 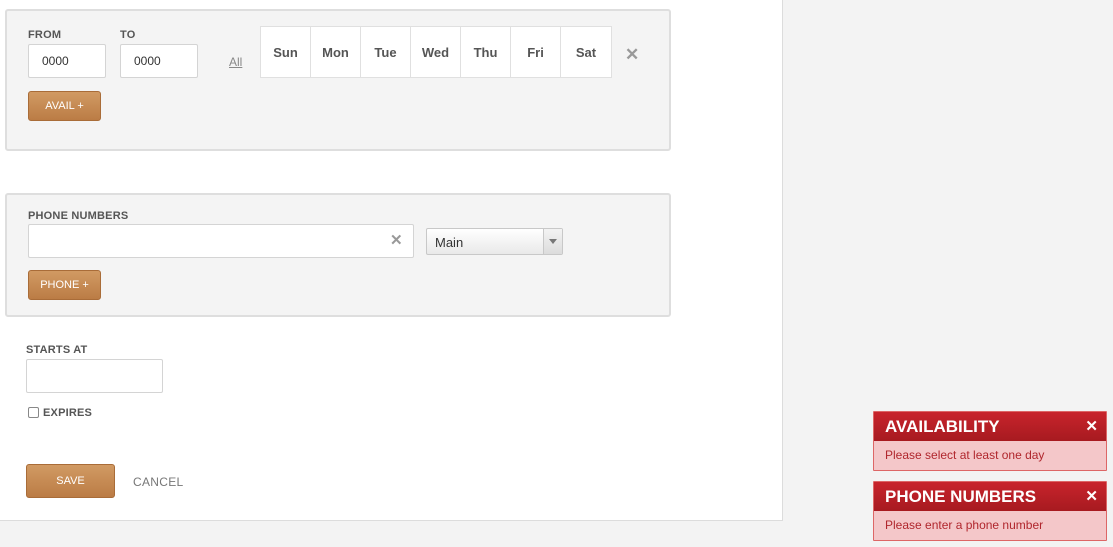 What do you see at coordinates (286, 52) in the screenshot?
I see `day-sun: Sun` at bounding box center [286, 52].